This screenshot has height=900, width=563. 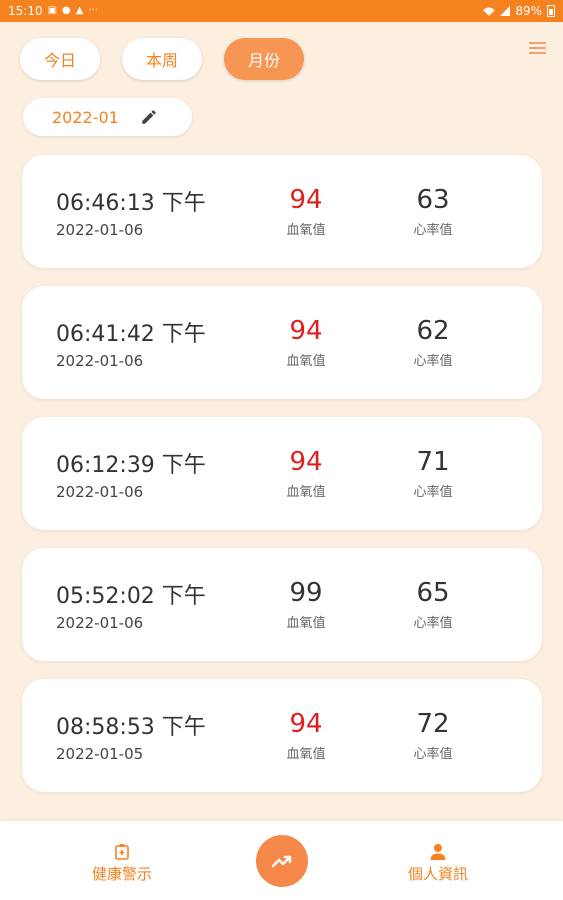 What do you see at coordinates (306, 593) in the screenshot?
I see `spo2-value: 99` at bounding box center [306, 593].